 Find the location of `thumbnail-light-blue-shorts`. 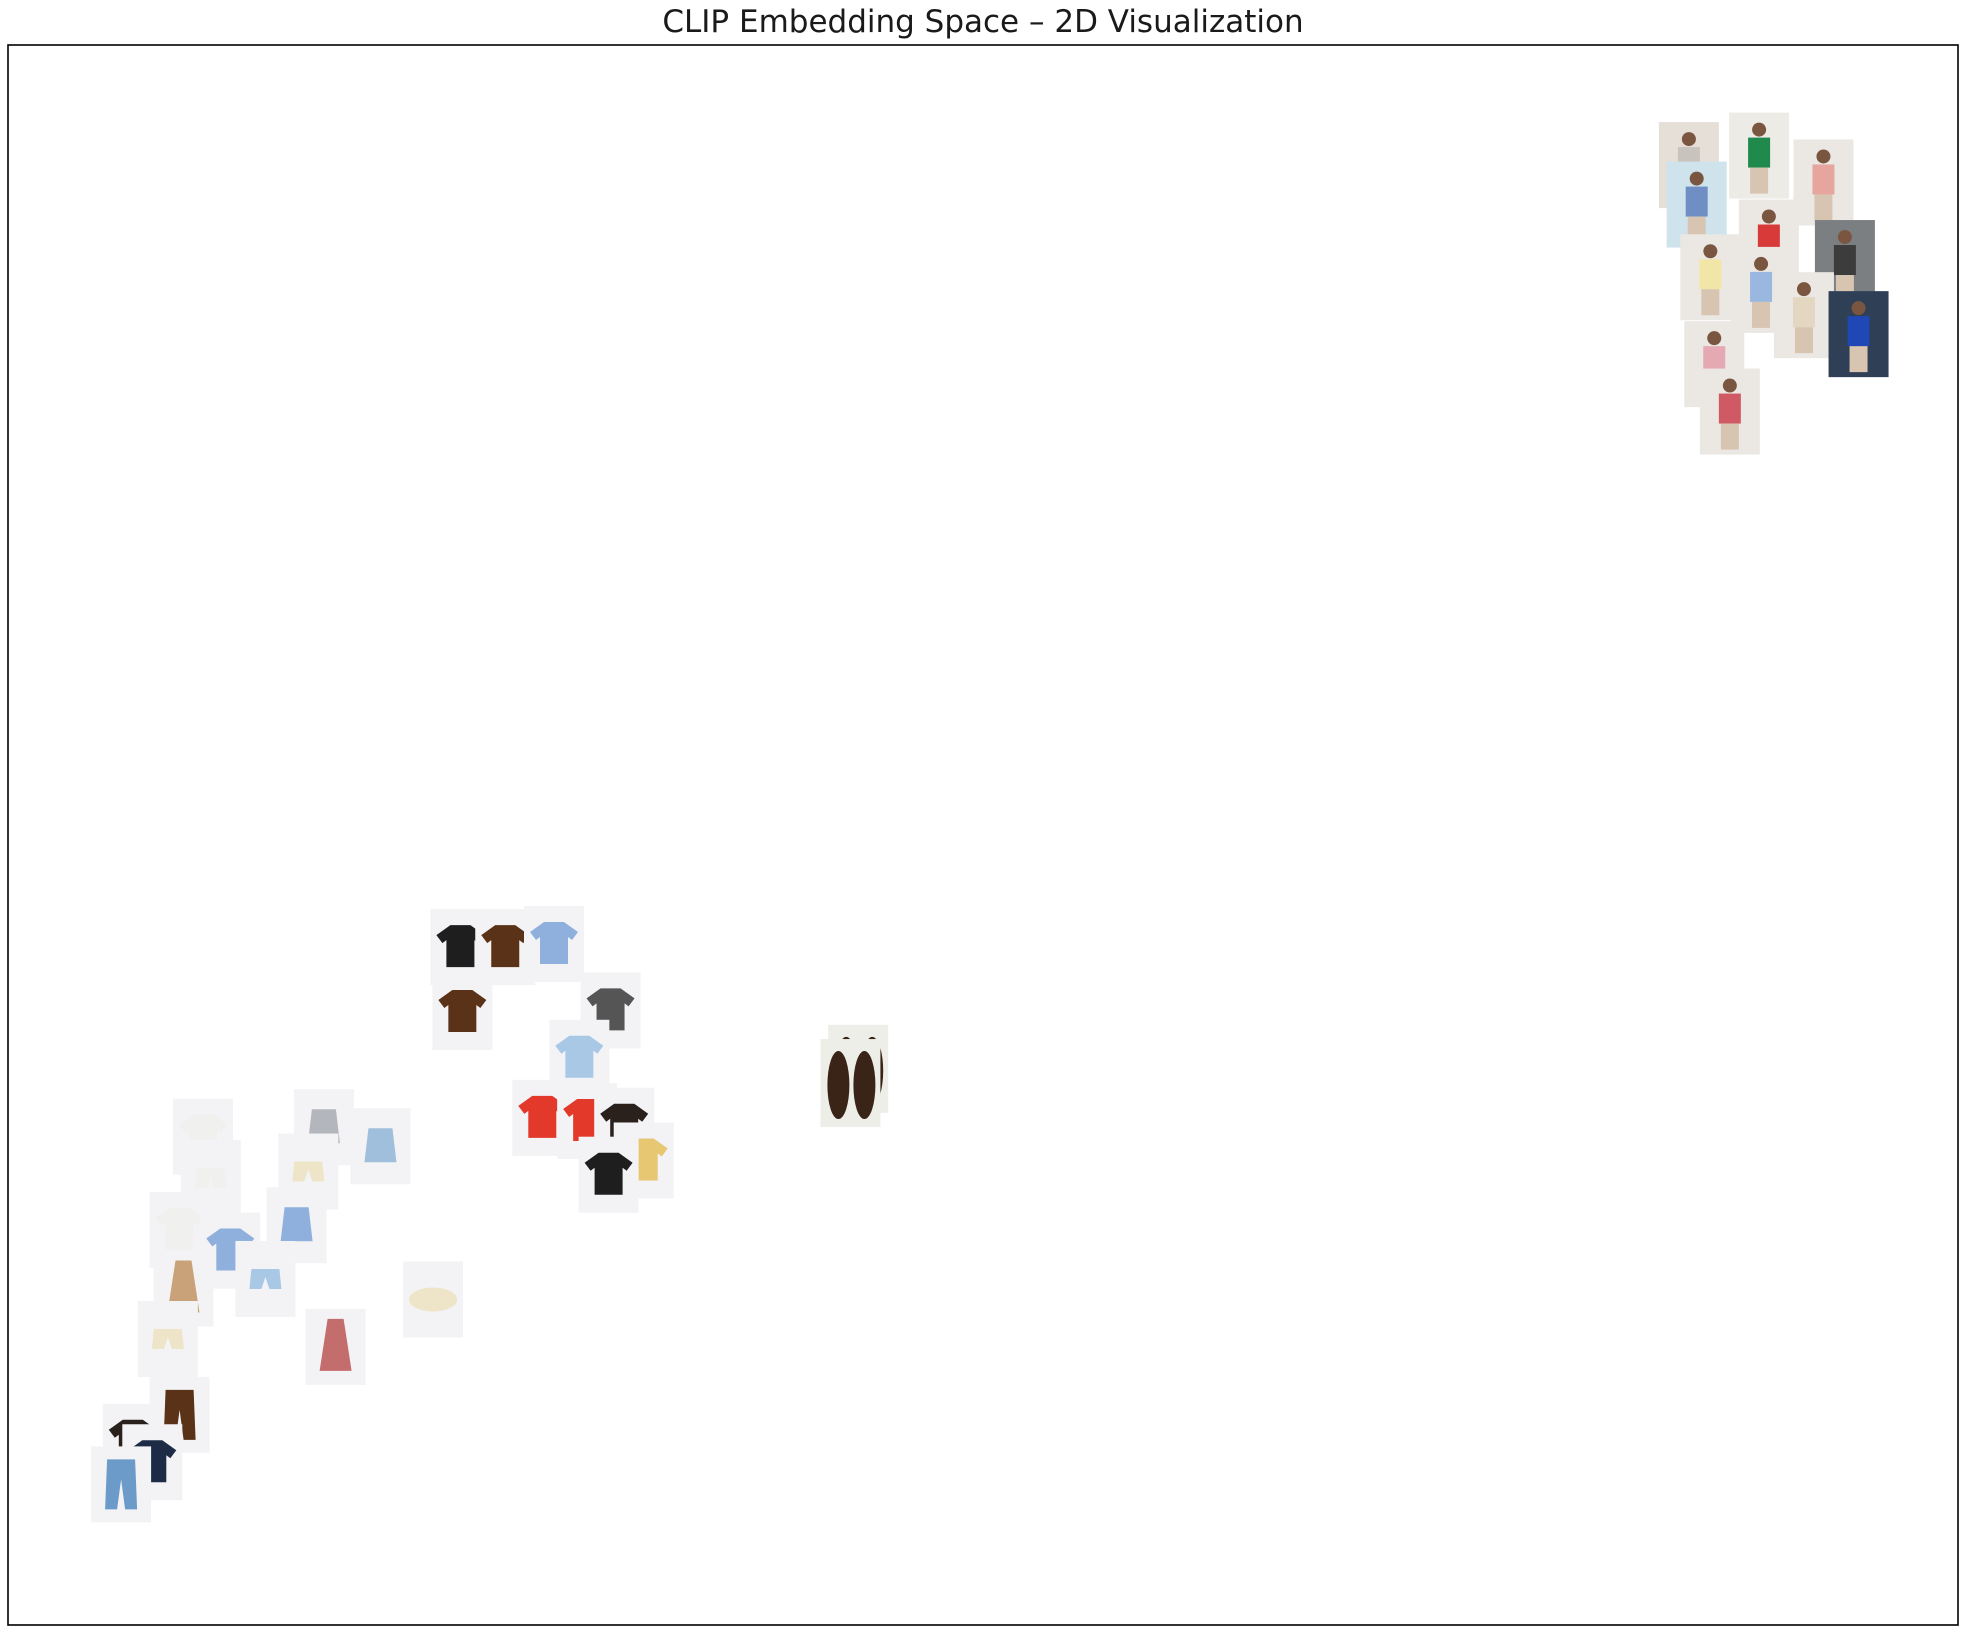

thumbnail-light-blue-shorts is located at coordinates (265, 1278).